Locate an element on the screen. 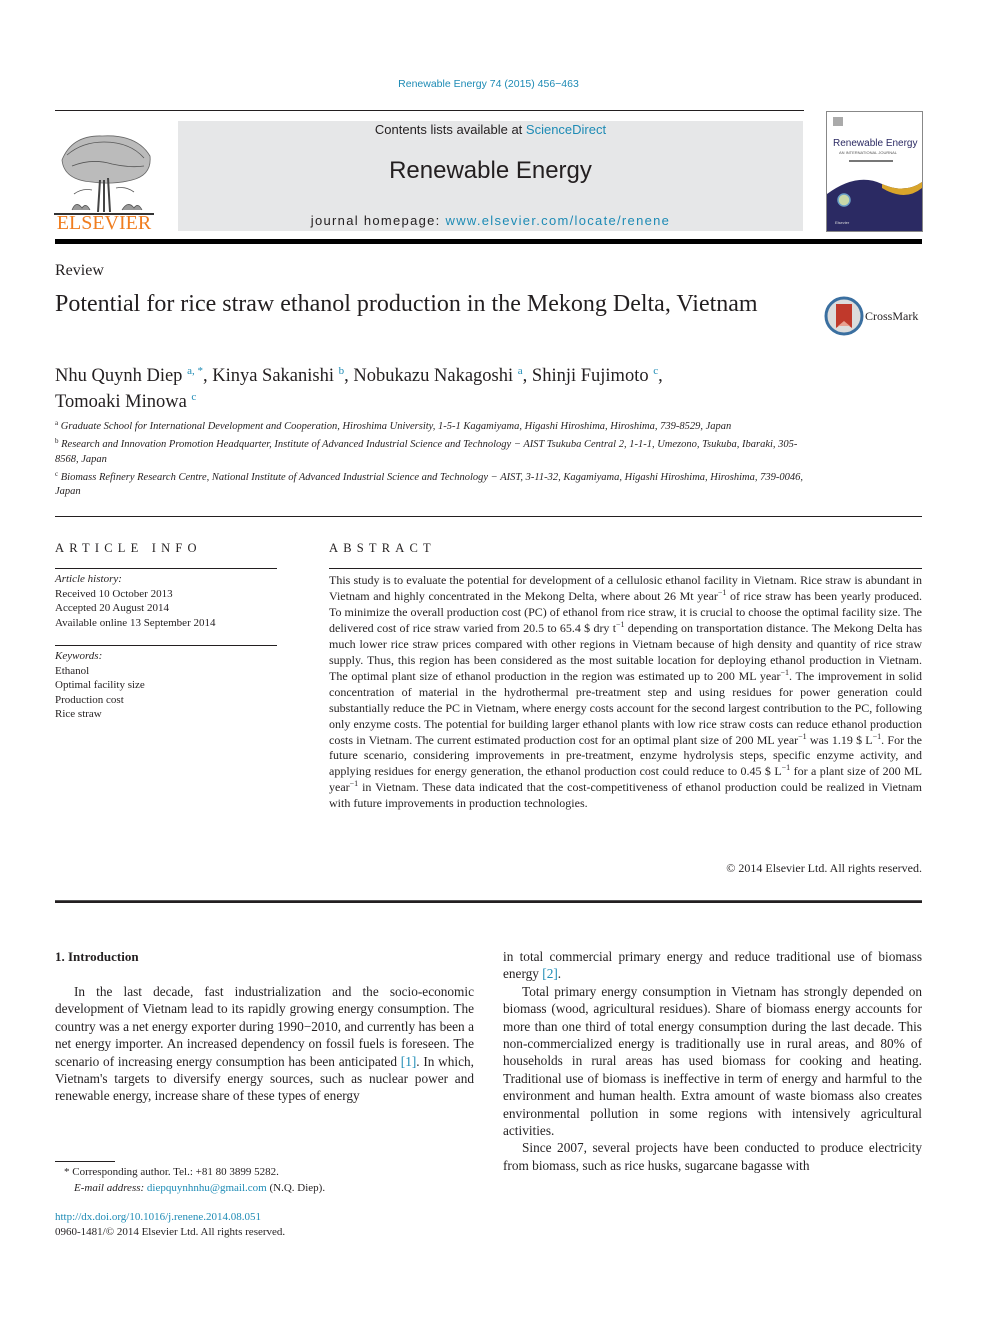 The image size is (992, 1323). history-item: Accepted 20 August 2014 is located at coordinates (112, 608).